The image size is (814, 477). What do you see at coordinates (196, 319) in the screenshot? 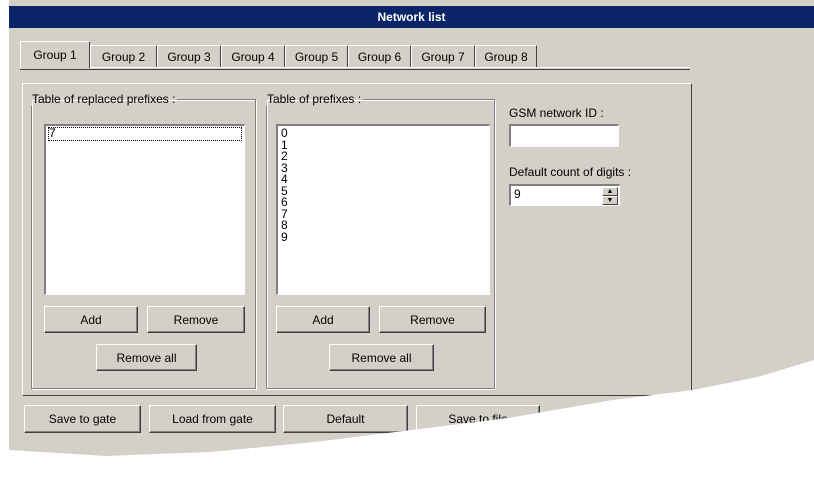
I see `replaced-remove-button: Remove` at bounding box center [196, 319].